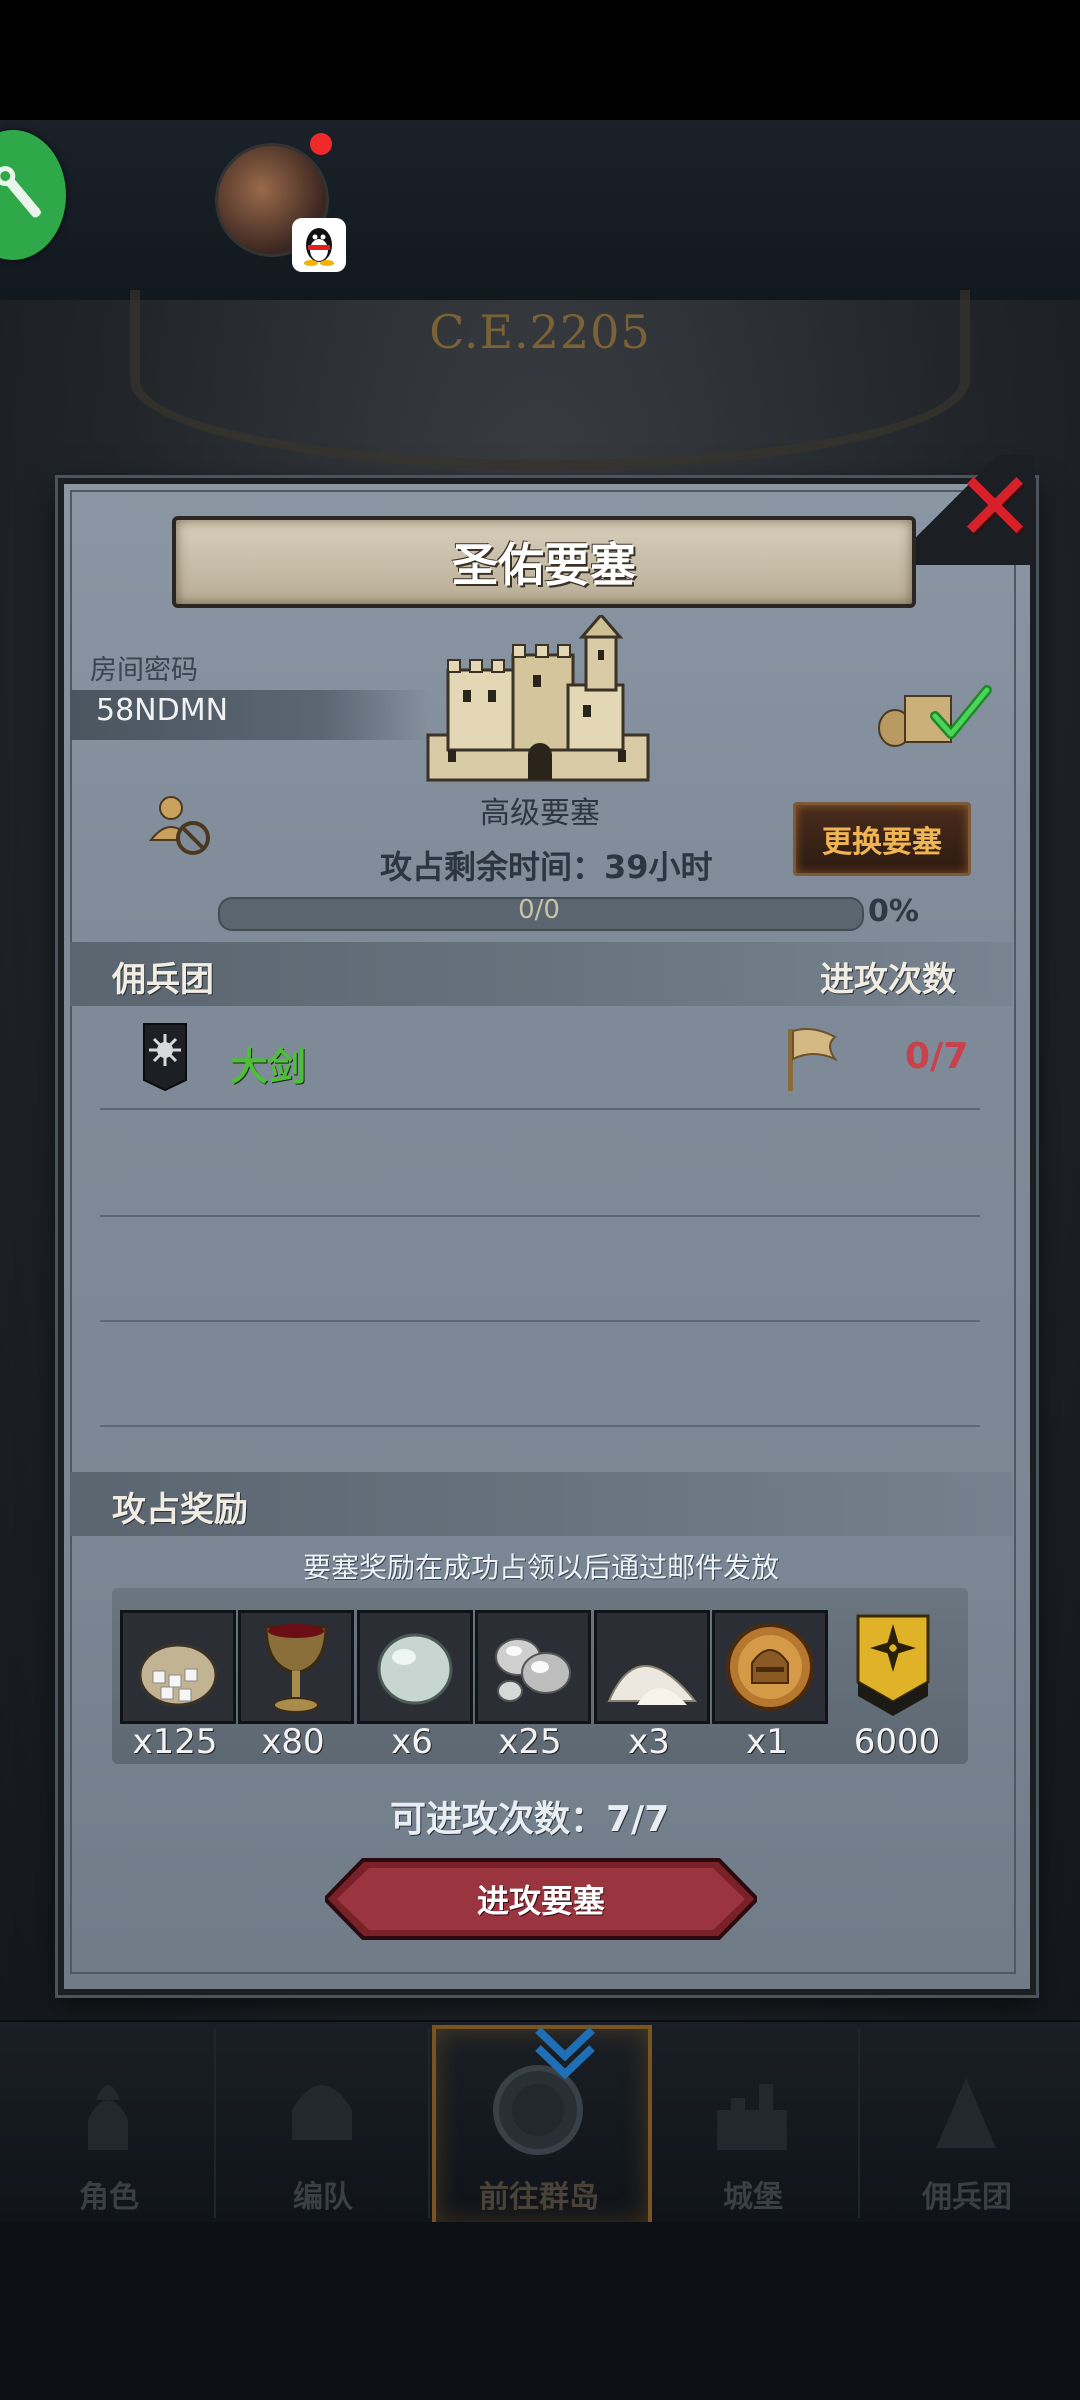  Describe the element at coordinates (180, 825) in the screenshot. I see `user-block-icon` at that location.